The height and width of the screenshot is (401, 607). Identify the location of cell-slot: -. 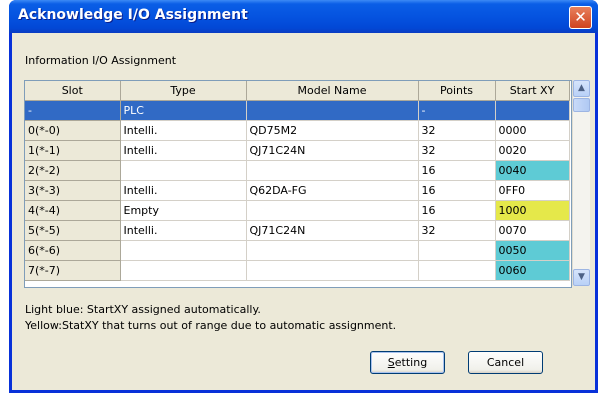
(73, 110).